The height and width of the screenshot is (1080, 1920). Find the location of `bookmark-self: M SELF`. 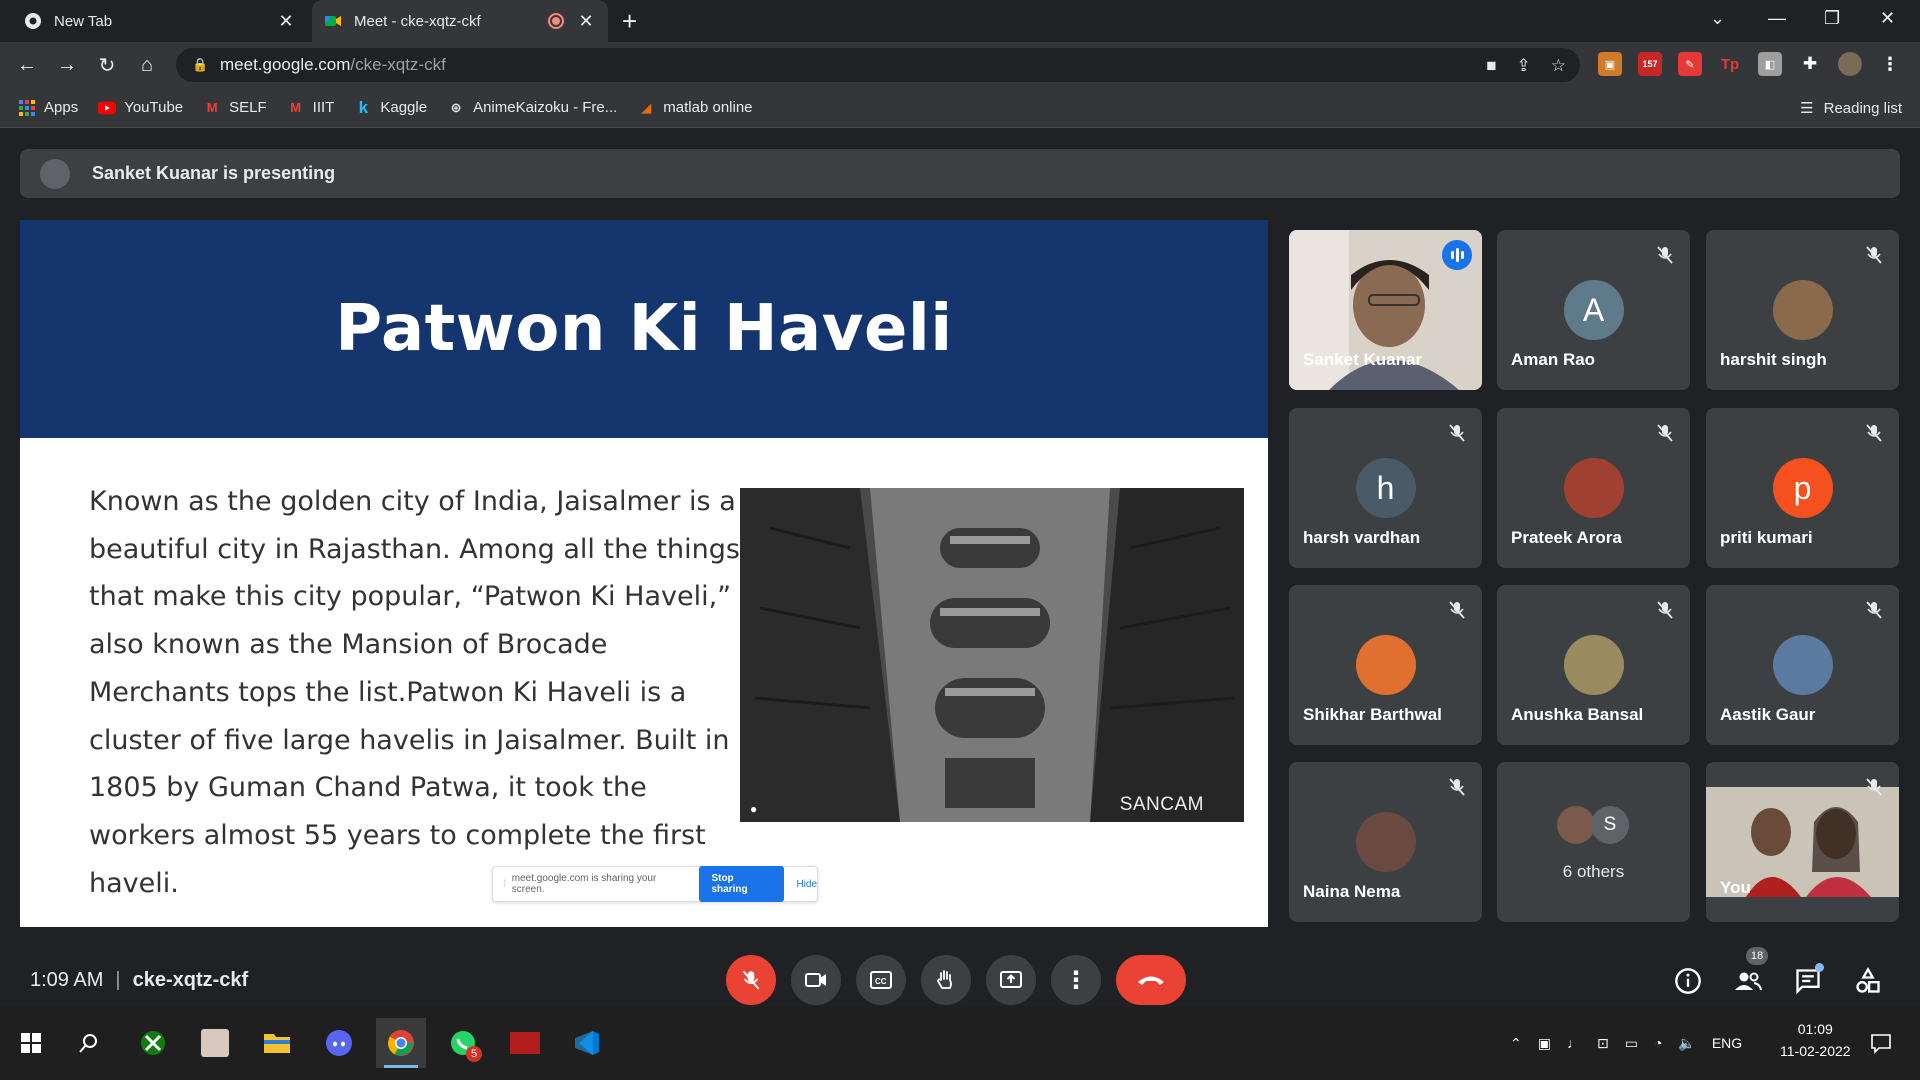

bookmark-self: M SELF is located at coordinates (235, 108).